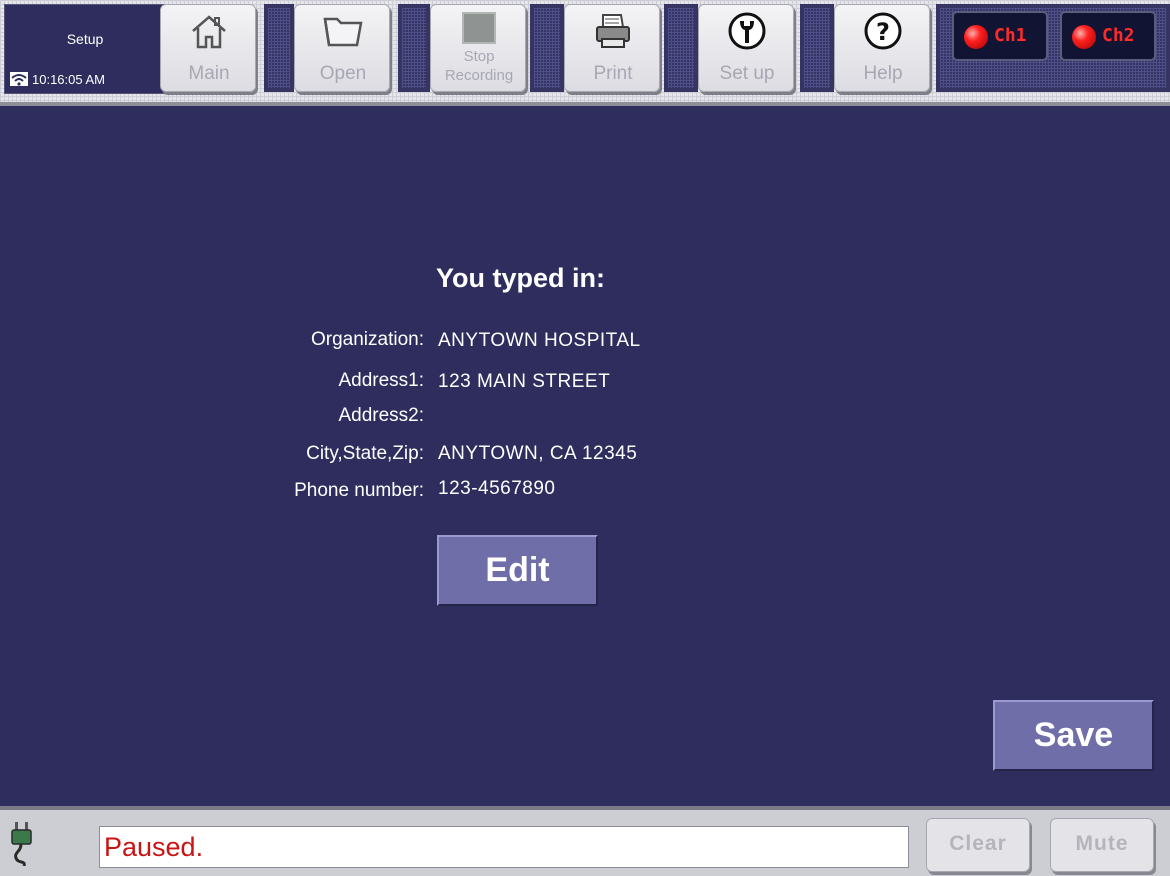  I want to click on clock-strip: 10:16:05 AM, so click(84, 79).